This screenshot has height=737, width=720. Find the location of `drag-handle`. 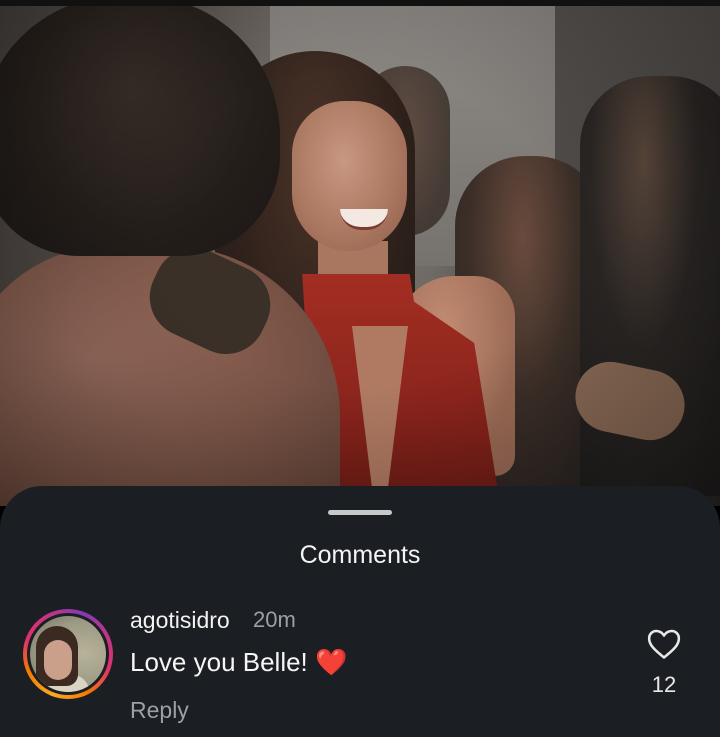

drag-handle is located at coordinates (360, 512).